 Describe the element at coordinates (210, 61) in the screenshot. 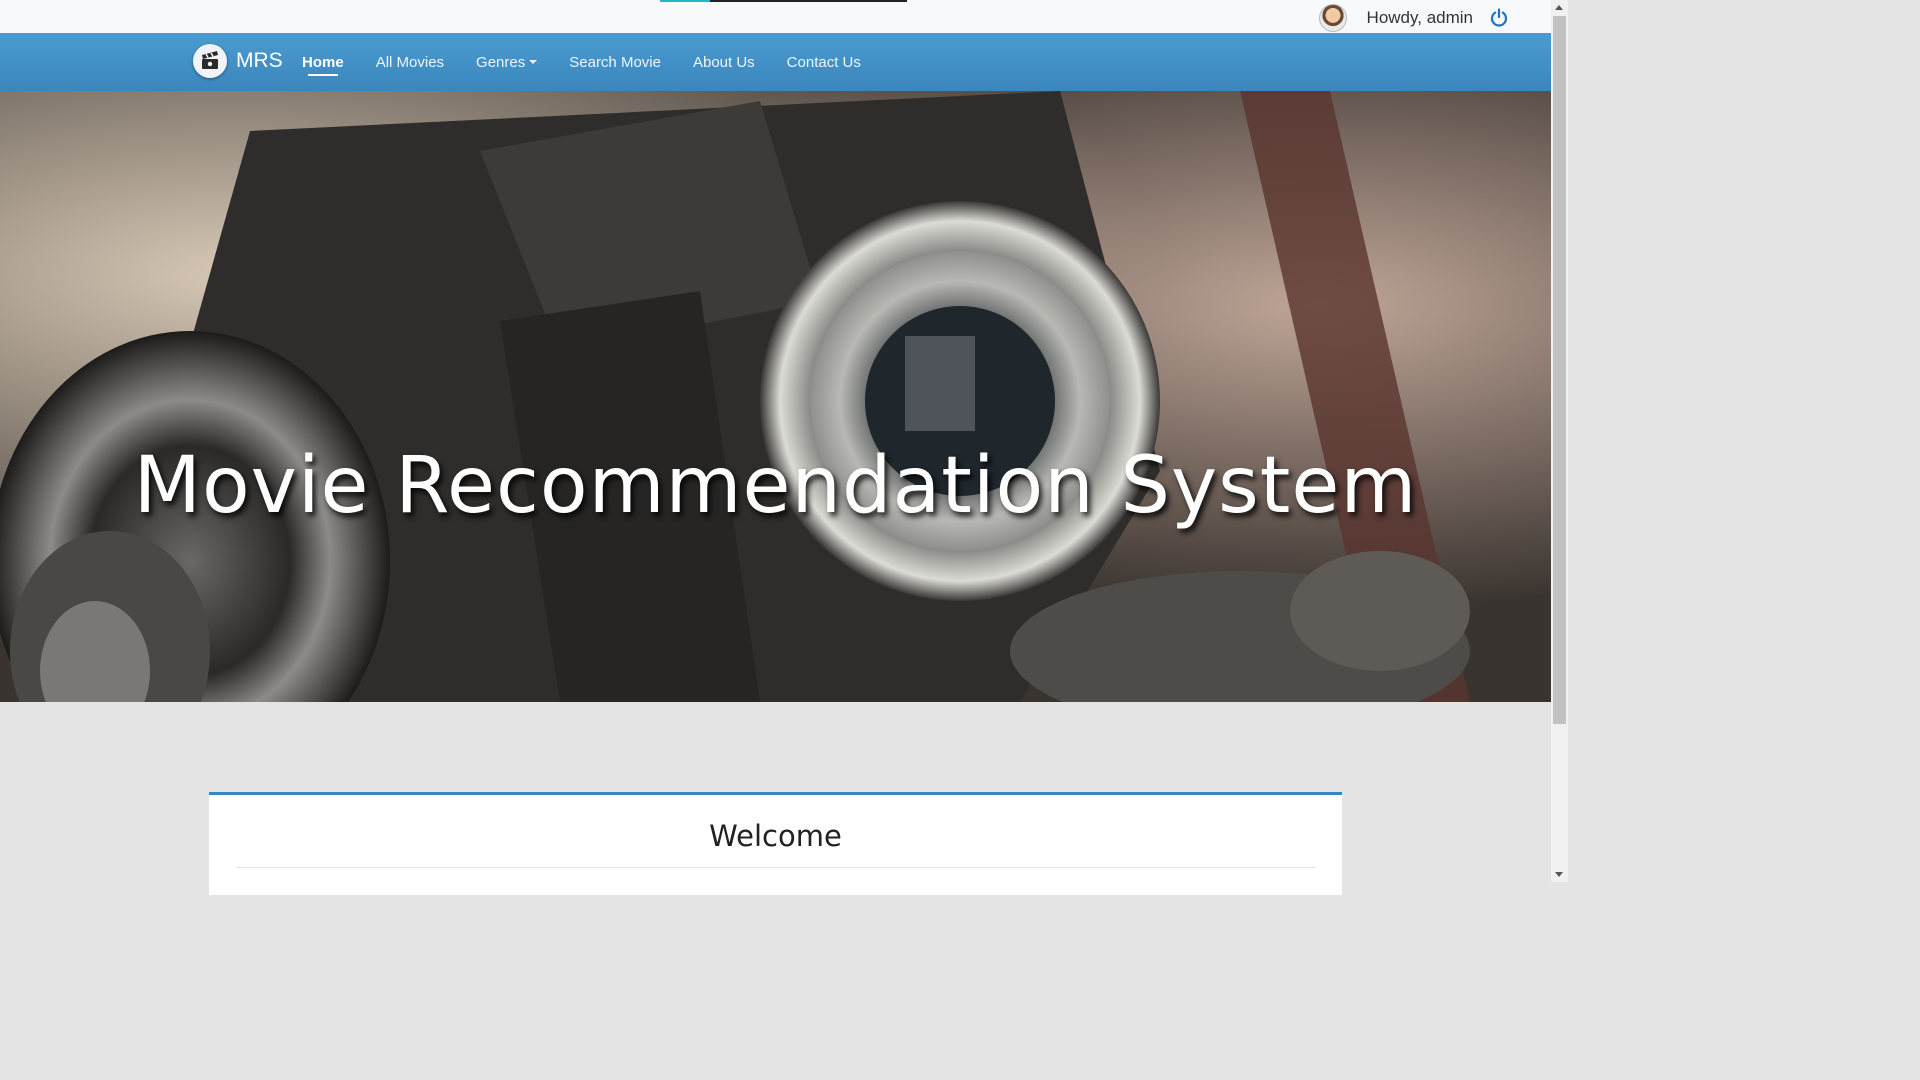

I see `clapperboard-logo-icon` at that location.